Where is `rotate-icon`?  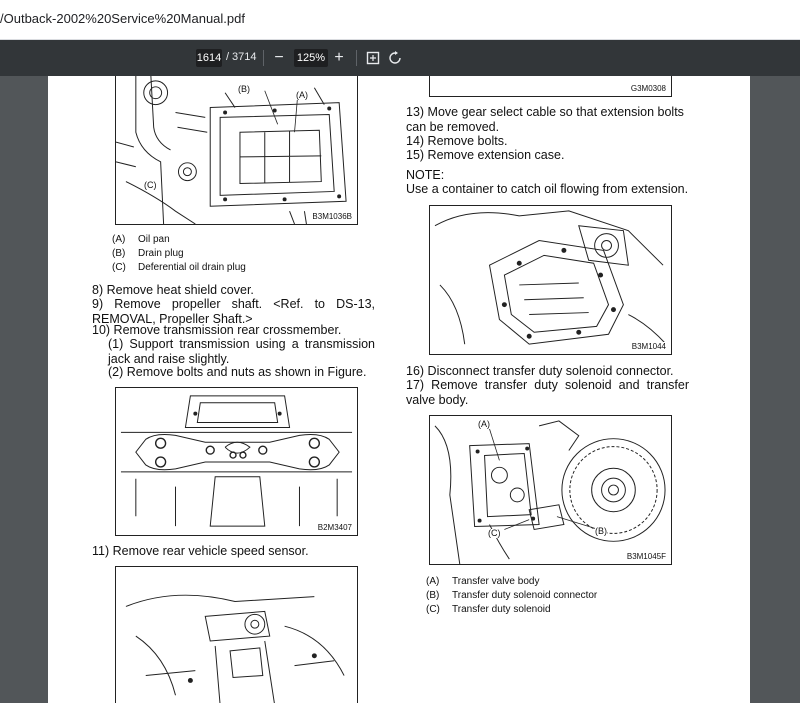 rotate-icon is located at coordinates (395, 57).